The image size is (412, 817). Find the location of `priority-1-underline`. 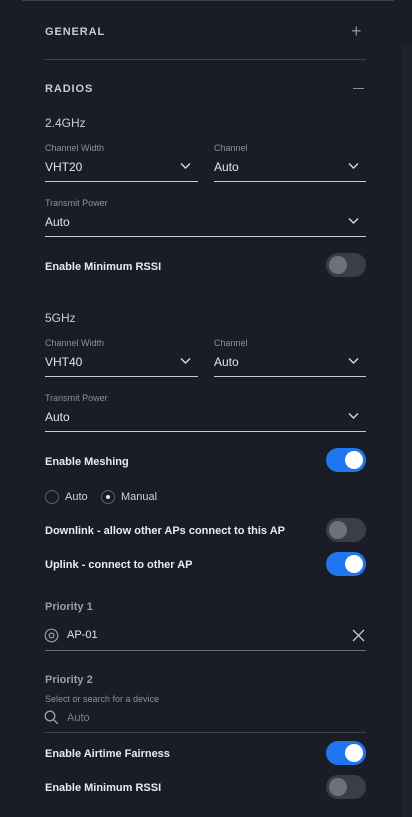

priority-1-underline is located at coordinates (205, 650).